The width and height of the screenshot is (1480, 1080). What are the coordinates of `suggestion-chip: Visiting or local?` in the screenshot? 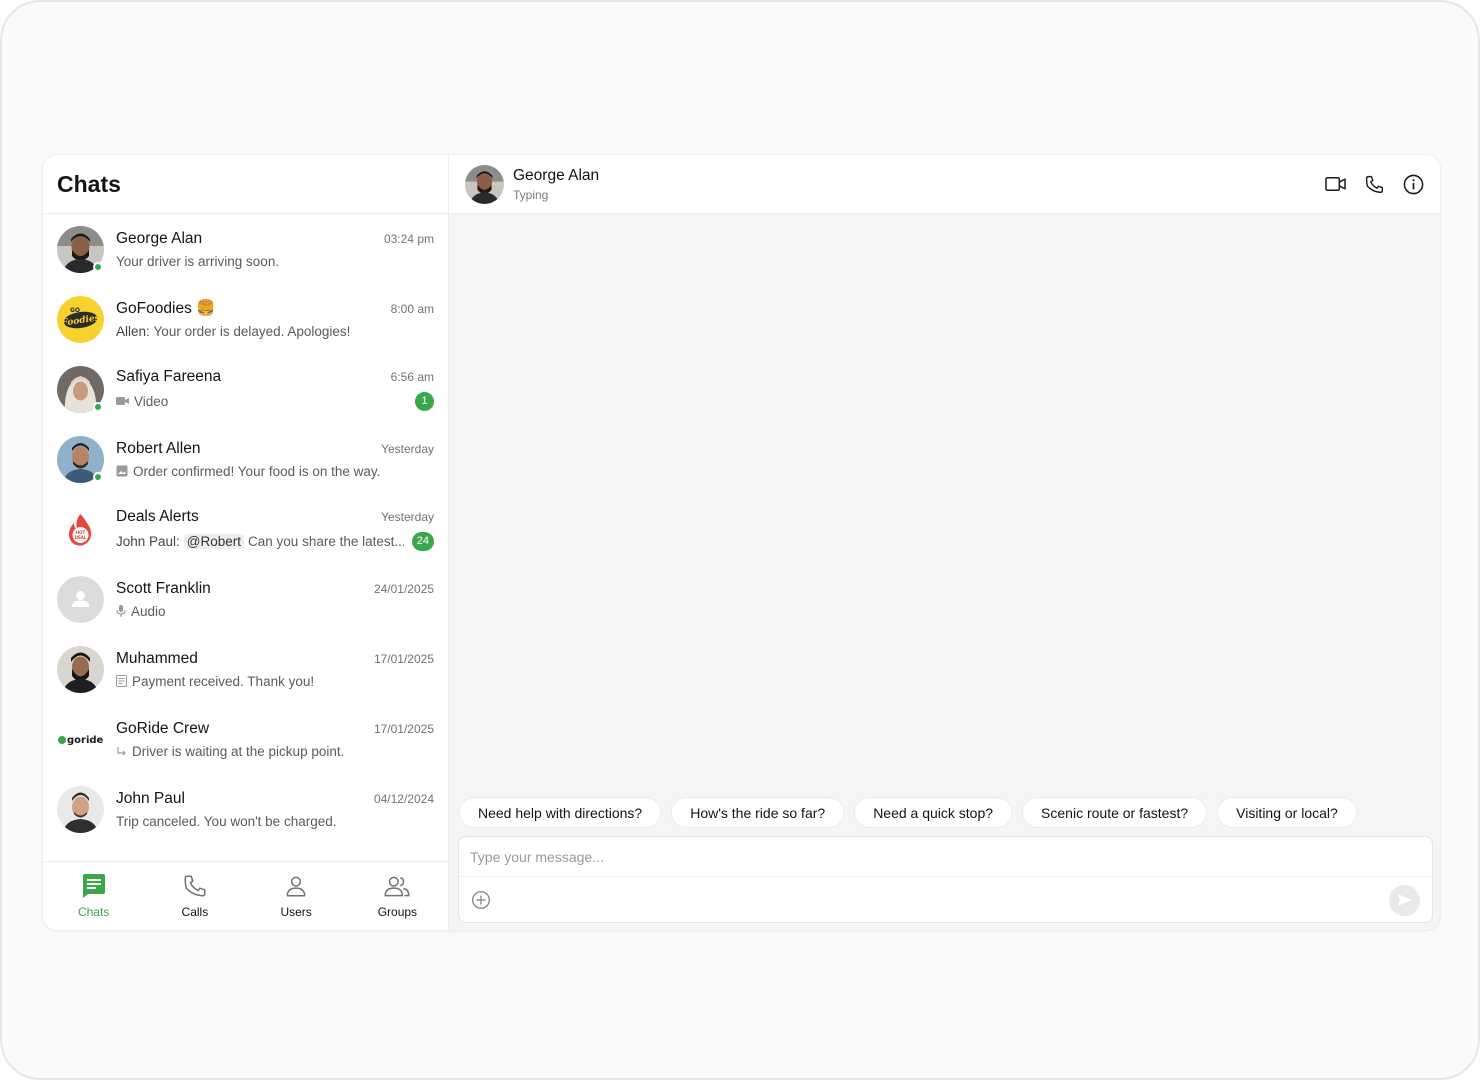 It's located at (1287, 812).